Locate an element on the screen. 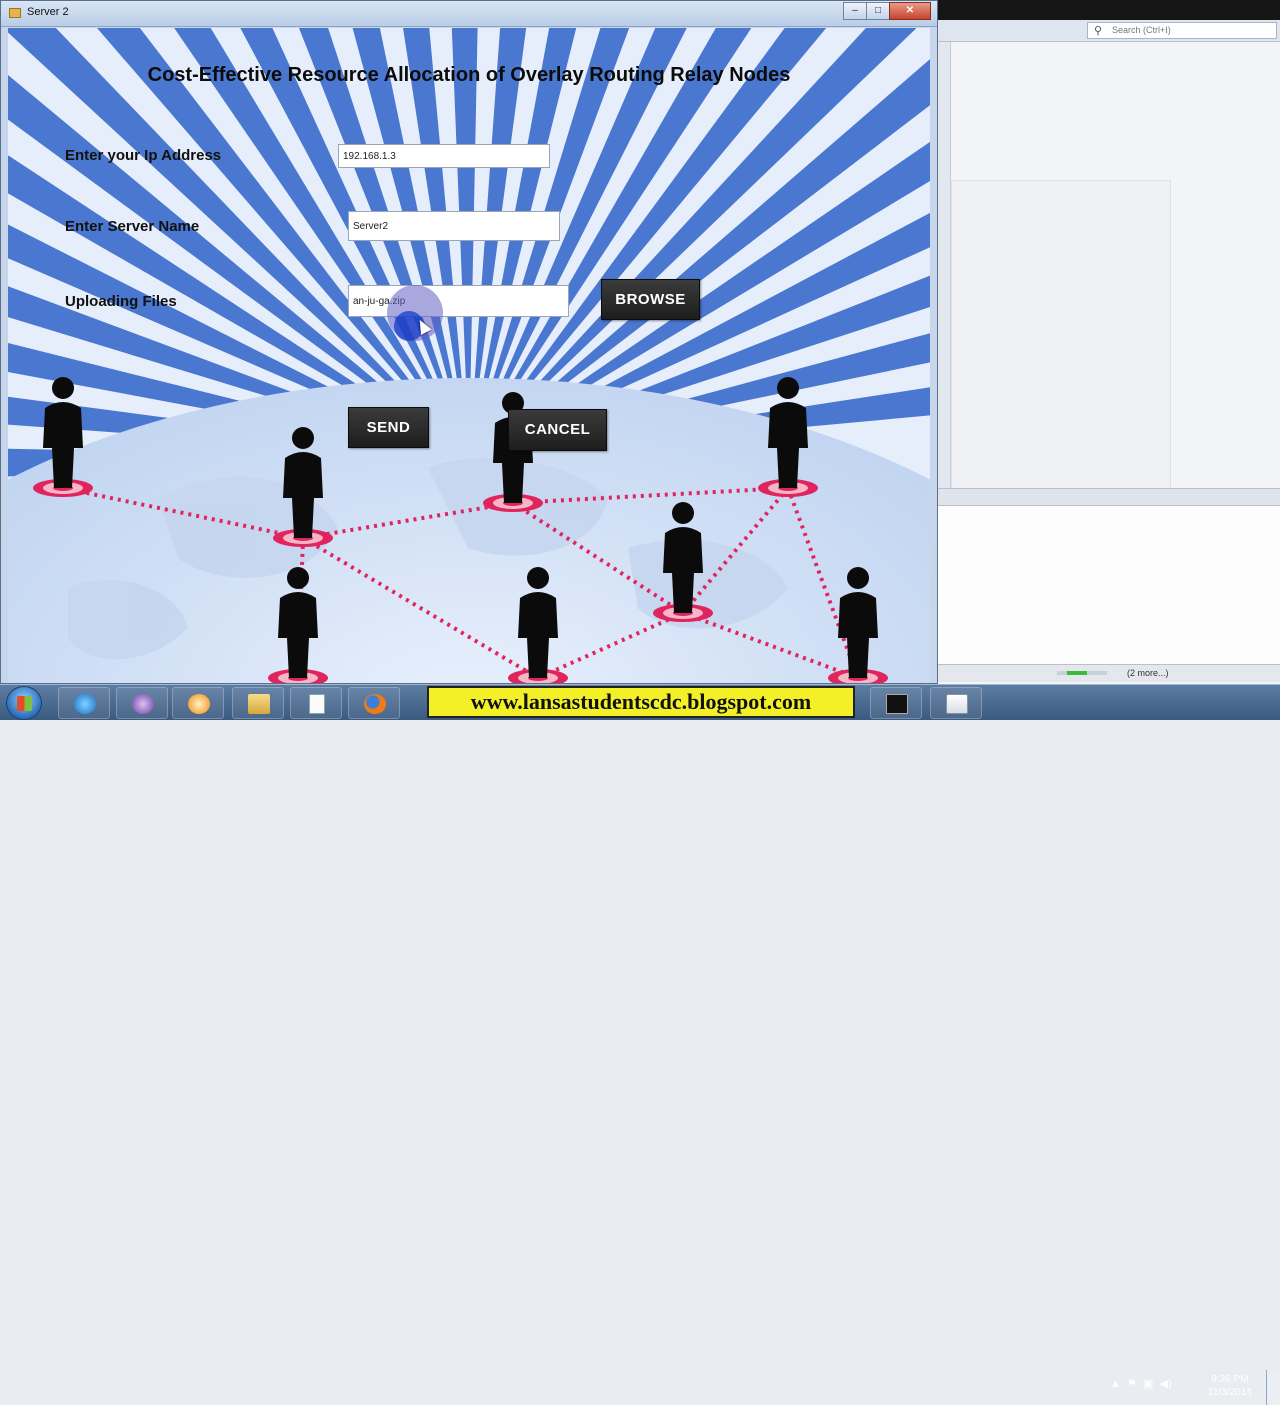 The image size is (1280, 1405). java-app-icon is located at coordinates (15, 13).